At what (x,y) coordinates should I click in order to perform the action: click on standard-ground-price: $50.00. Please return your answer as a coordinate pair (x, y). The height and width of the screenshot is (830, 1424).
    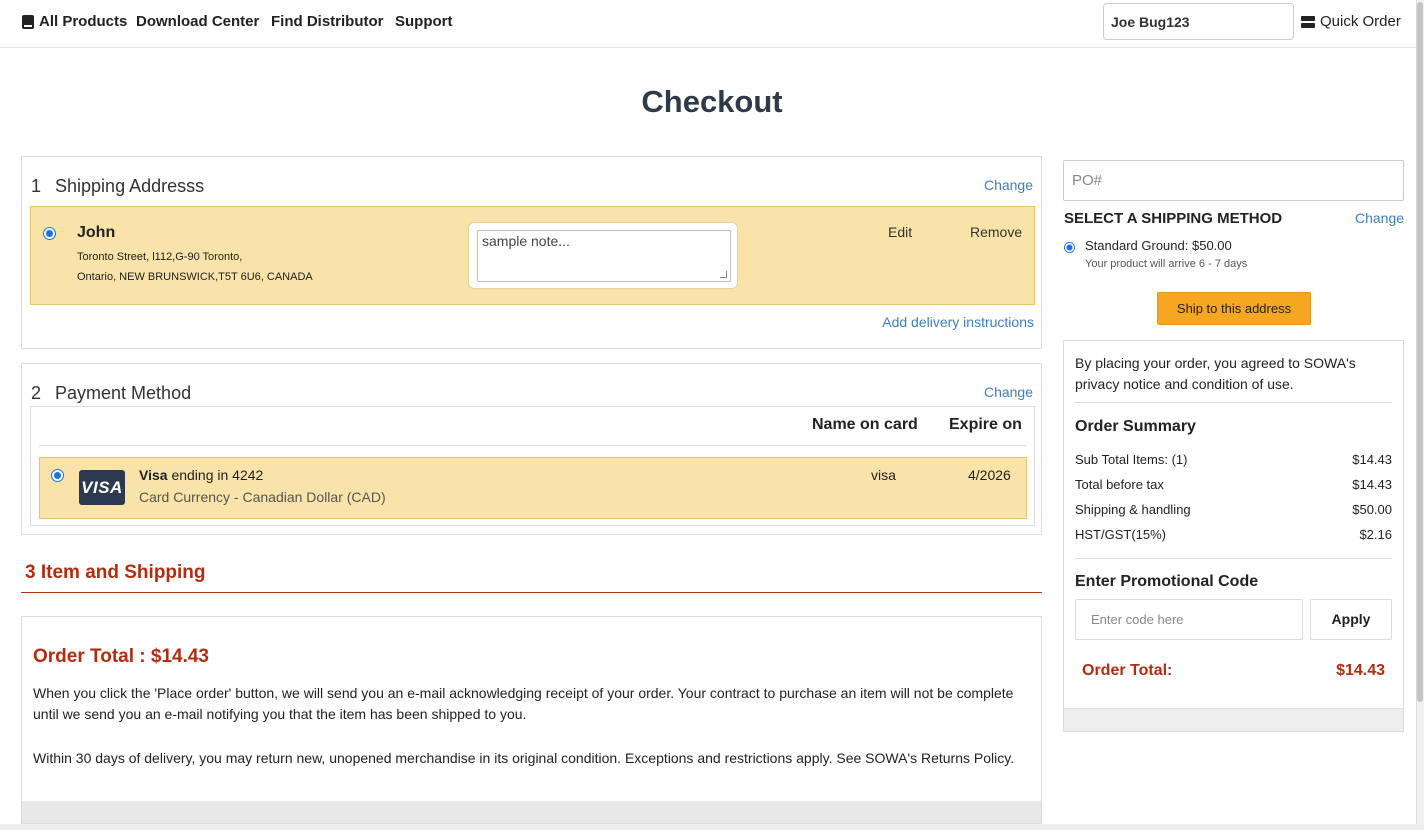
    Looking at the image, I should click on (1211, 245).